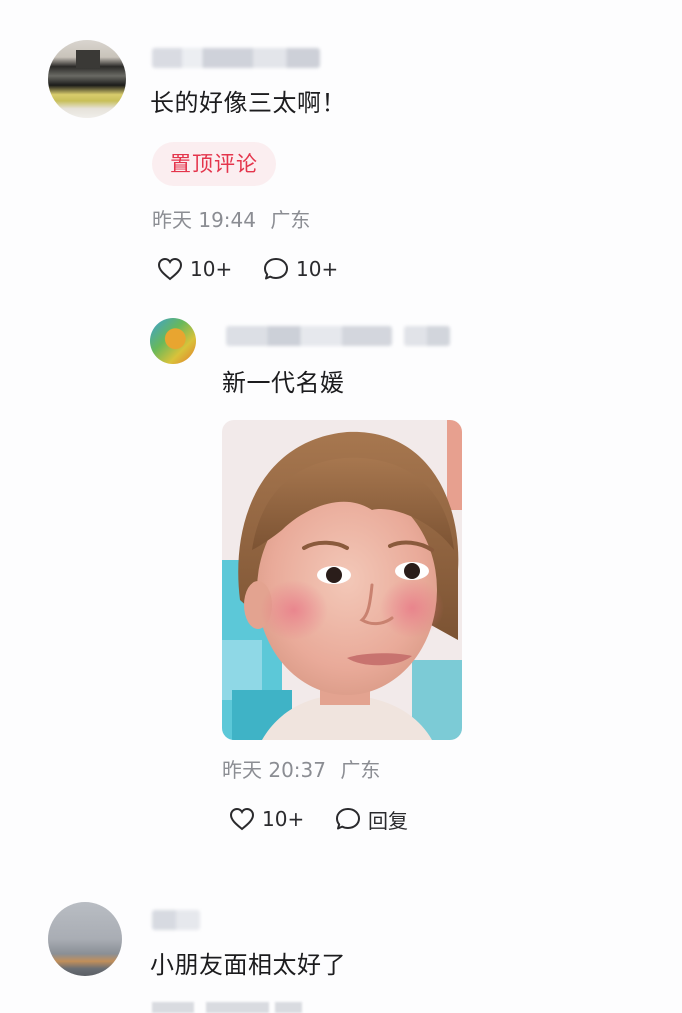 The image size is (682, 1013). I want to click on reply-count-button: 10+, so click(300, 269).